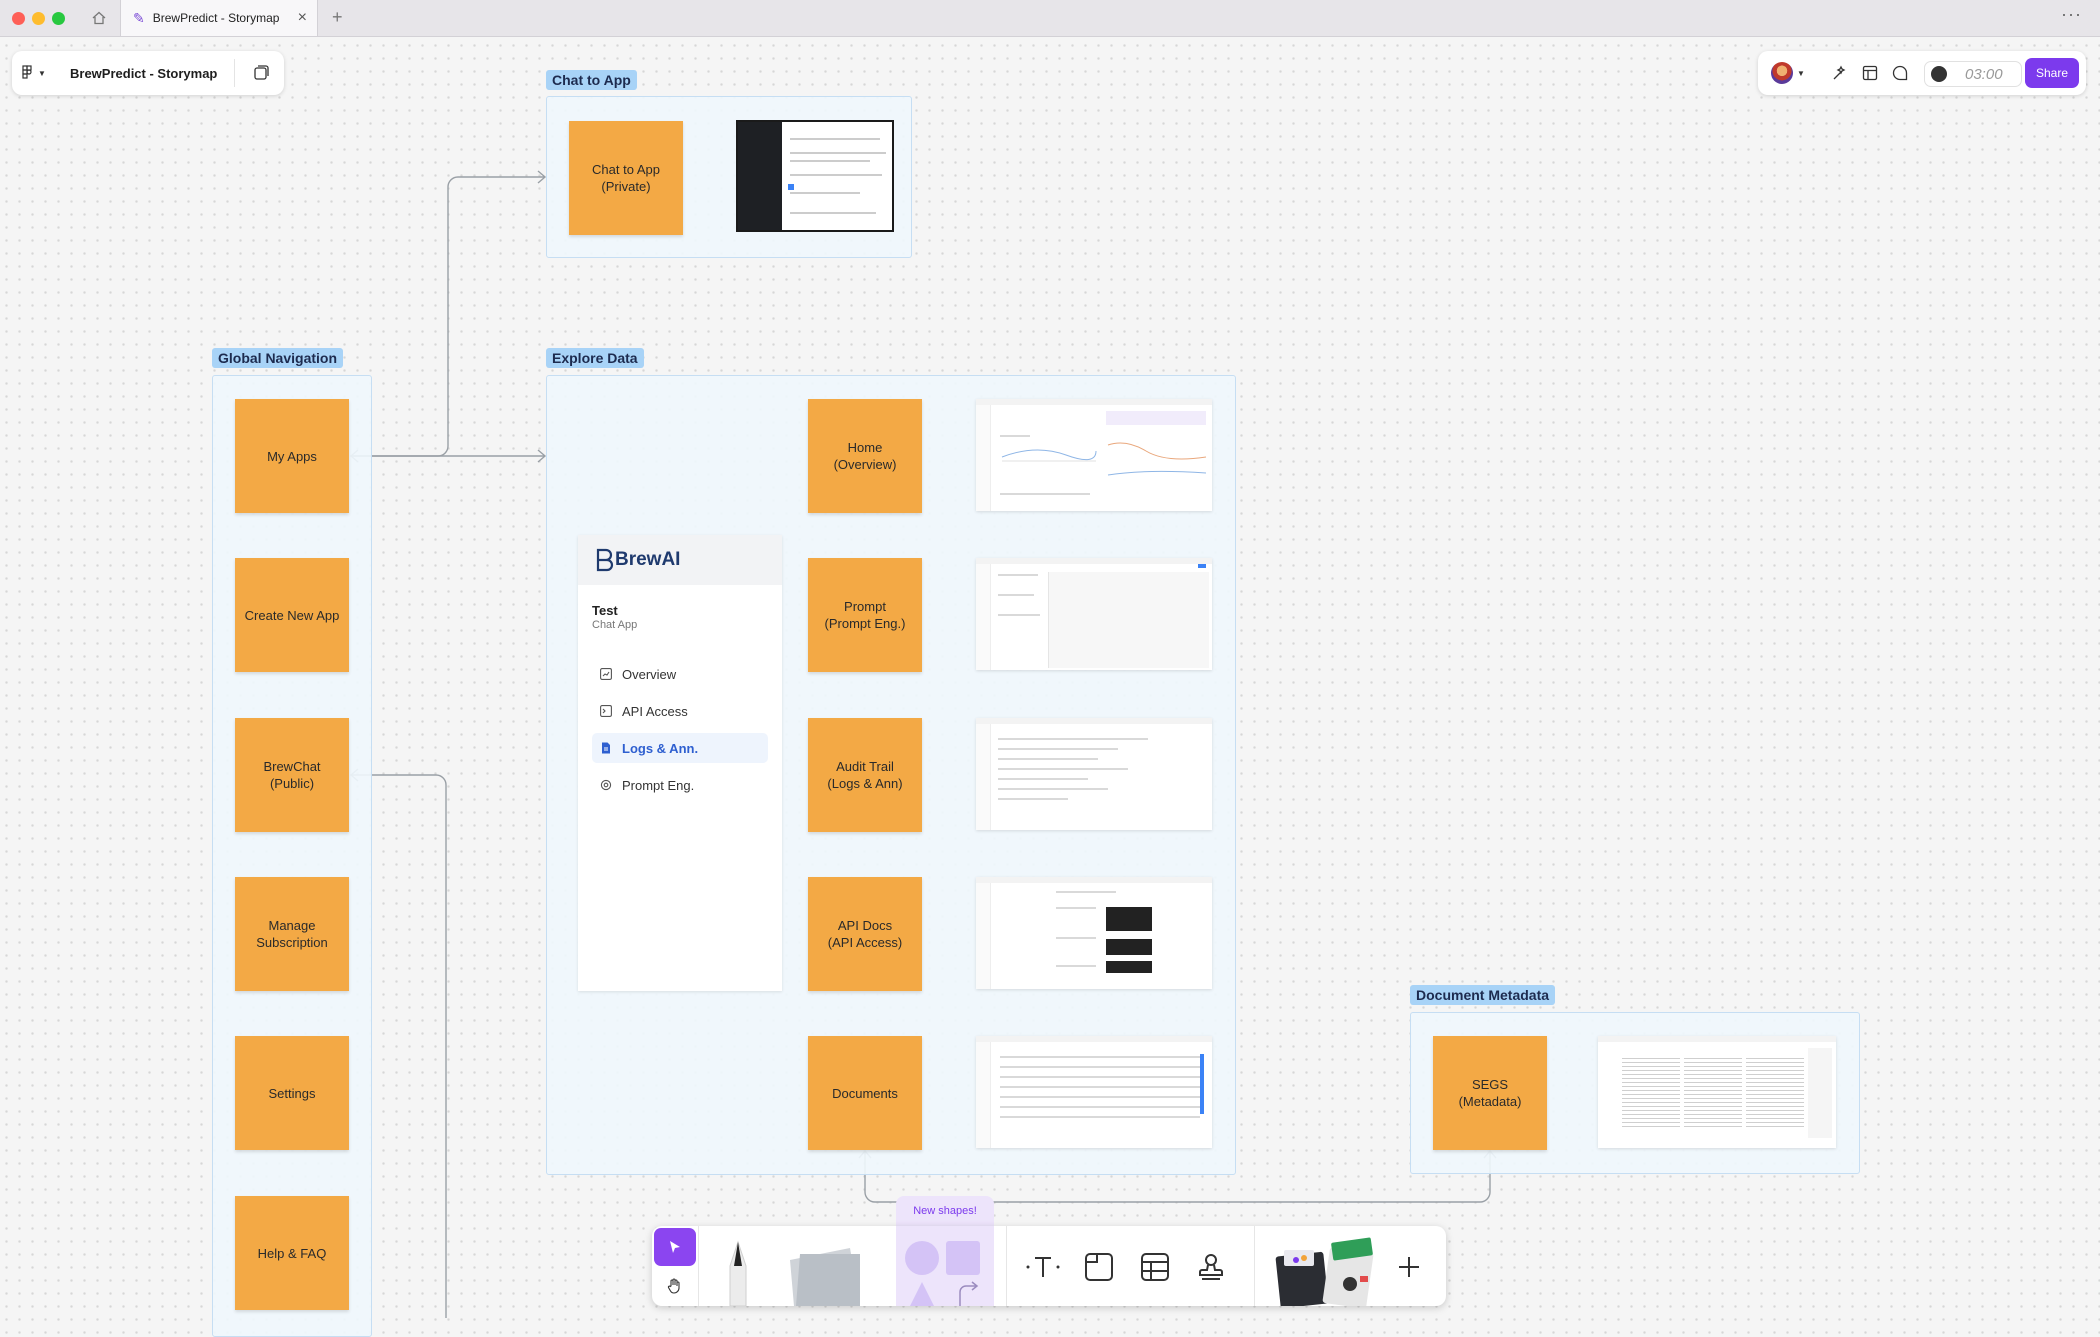 Image resolution: width=2100 pixels, height=1337 pixels. I want to click on app-name: Test, so click(605, 610).